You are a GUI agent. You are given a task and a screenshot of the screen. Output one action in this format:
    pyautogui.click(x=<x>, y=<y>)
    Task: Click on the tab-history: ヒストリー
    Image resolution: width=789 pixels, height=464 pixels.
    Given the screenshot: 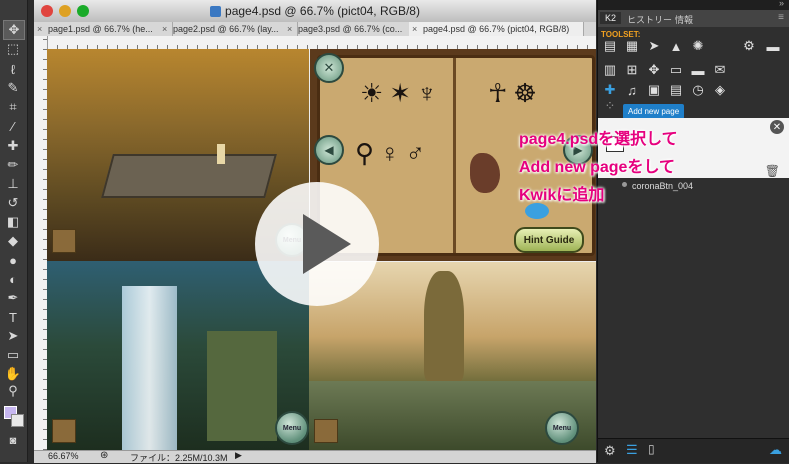 What is the action you would take?
    pyautogui.click(x=649, y=19)
    